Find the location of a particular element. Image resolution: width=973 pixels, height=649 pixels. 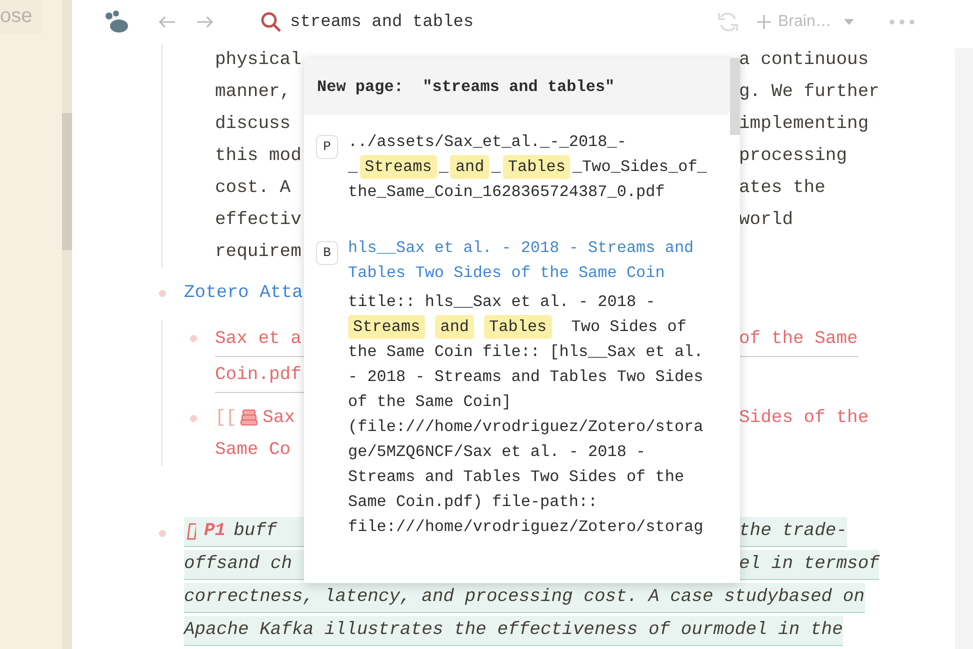

paragraph-text: manner, is located at coordinates (253, 92).